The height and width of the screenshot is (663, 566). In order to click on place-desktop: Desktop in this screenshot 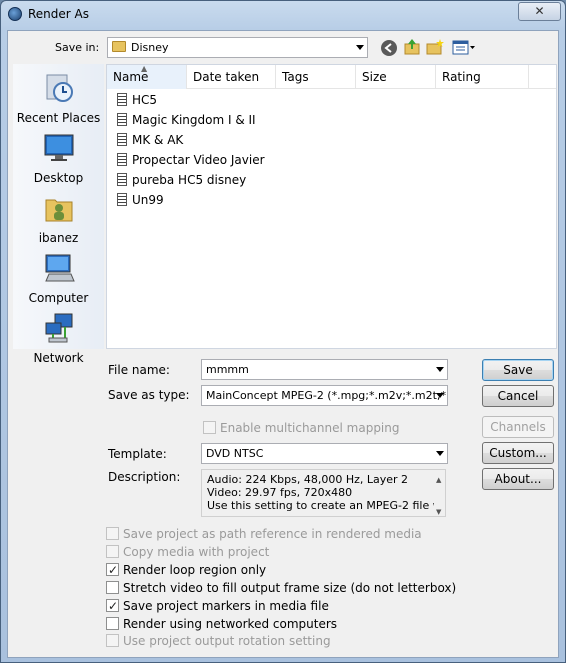, I will do `click(58, 158)`.